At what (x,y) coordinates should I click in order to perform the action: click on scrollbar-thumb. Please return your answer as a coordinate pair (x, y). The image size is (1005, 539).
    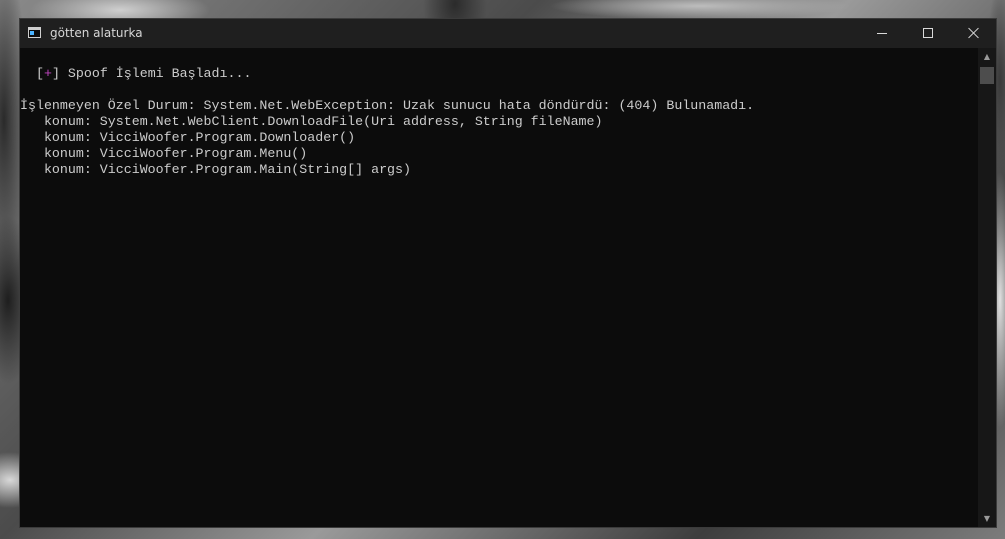
    Looking at the image, I should click on (987, 75).